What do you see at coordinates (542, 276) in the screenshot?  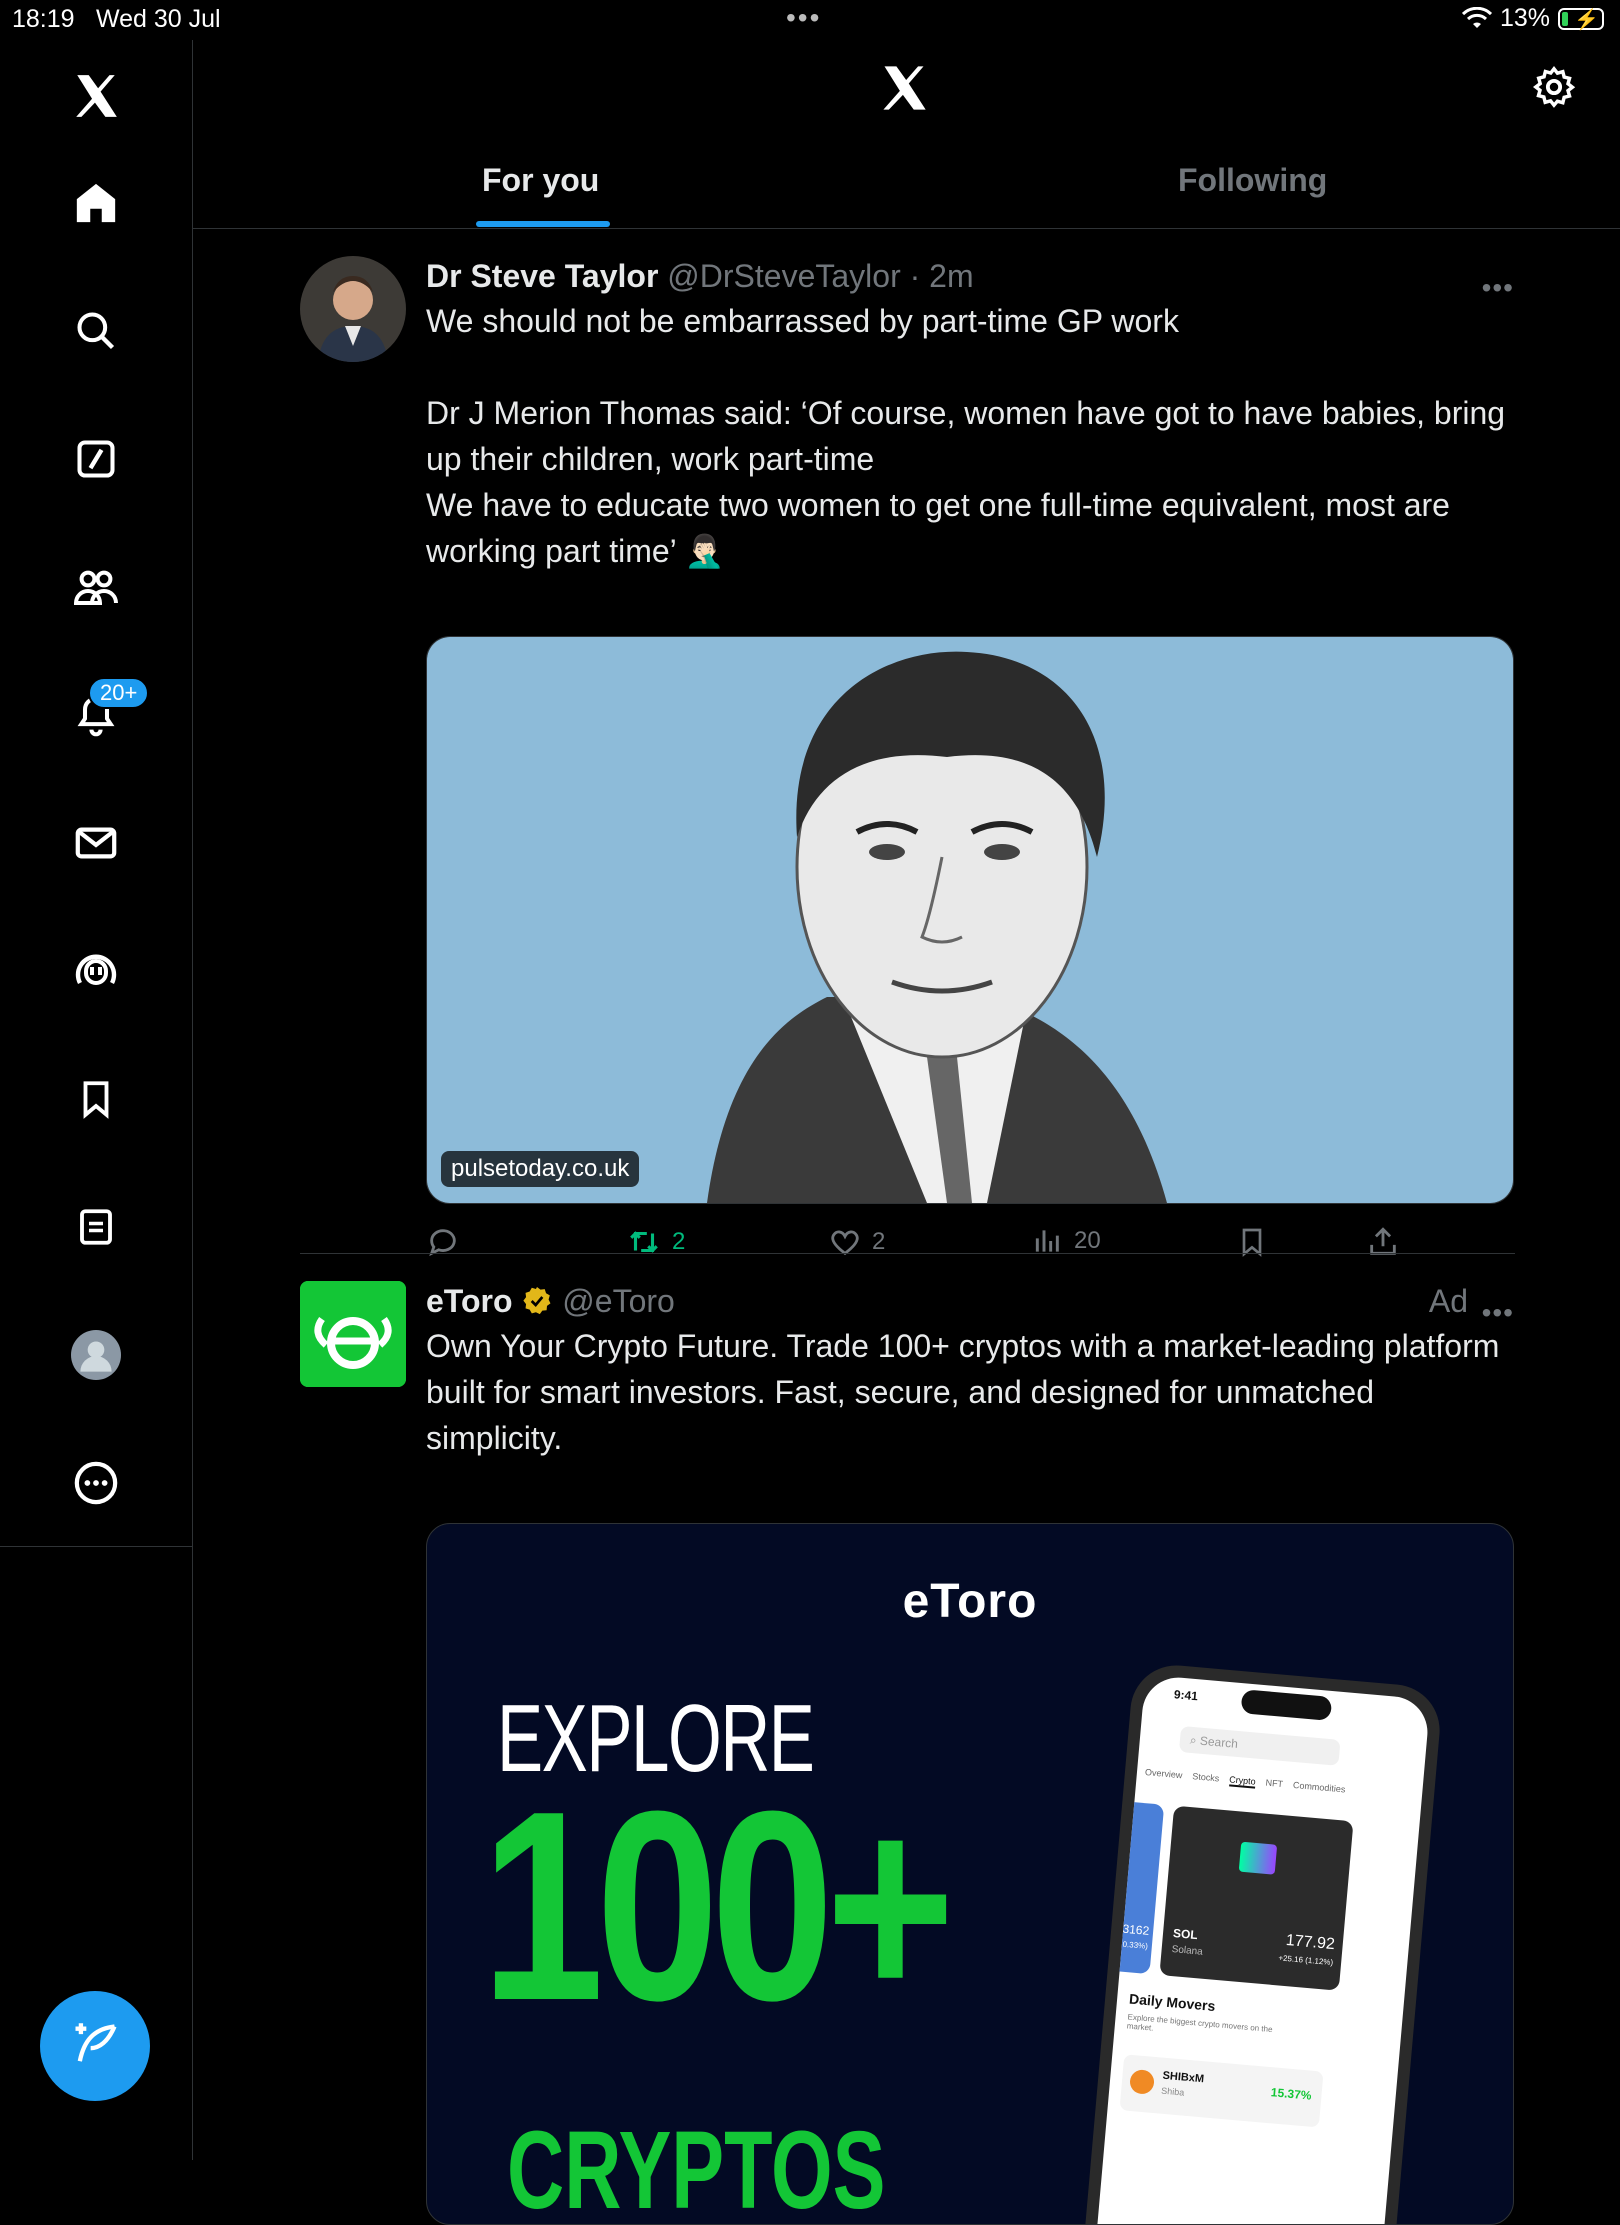 I see `author-name: Dr Steve Taylor` at bounding box center [542, 276].